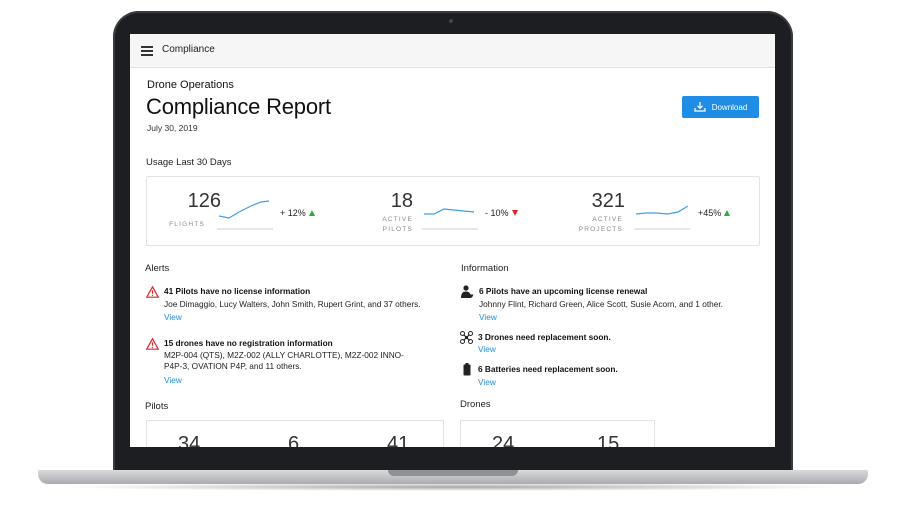  Describe the element at coordinates (451, 21) in the screenshot. I see `laptop-camera` at that location.